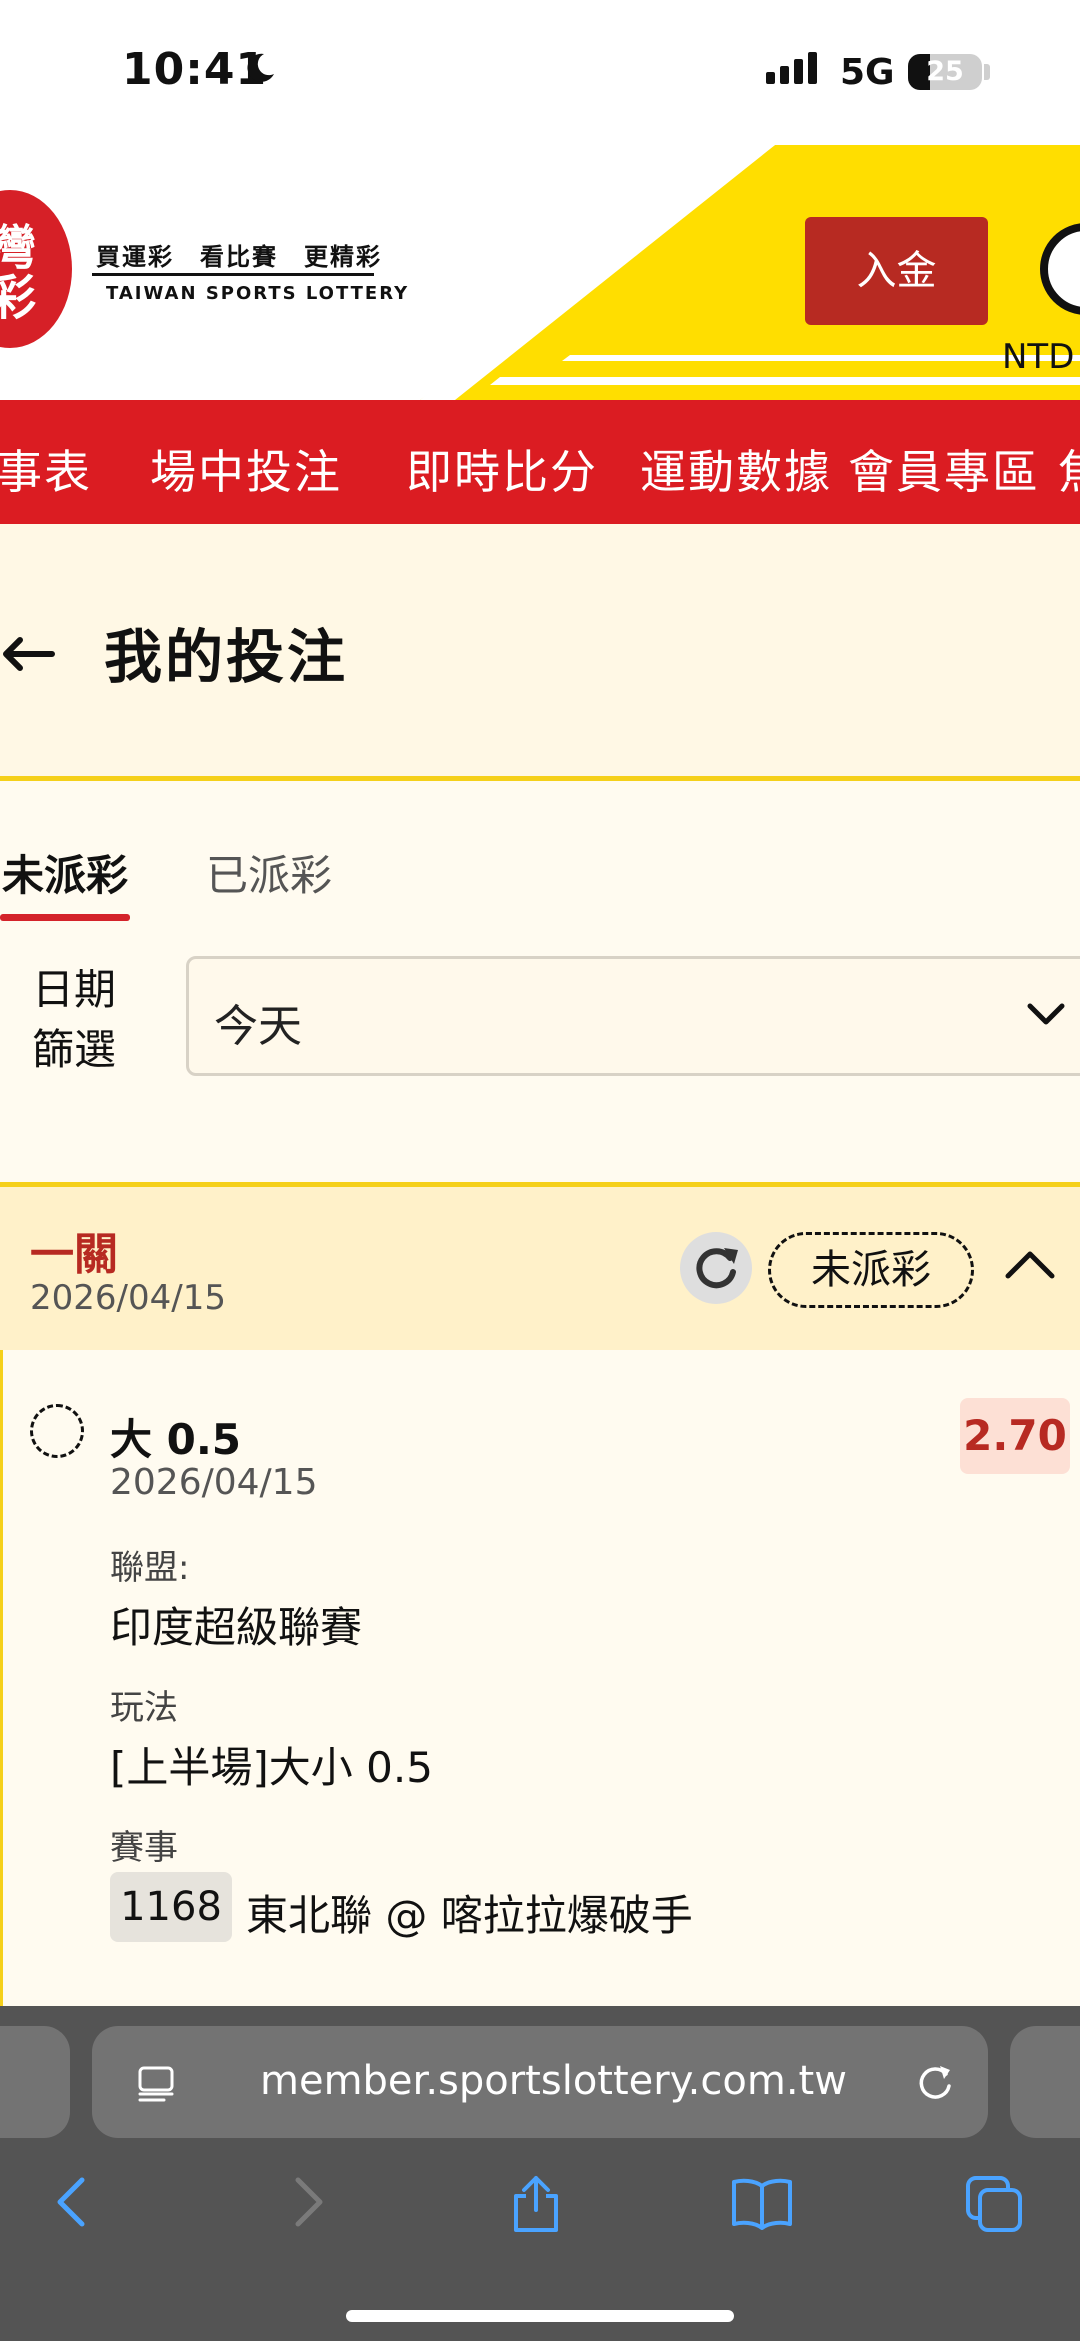 This screenshot has height=2341, width=1080. I want to click on active-tab-indicator, so click(65, 917).